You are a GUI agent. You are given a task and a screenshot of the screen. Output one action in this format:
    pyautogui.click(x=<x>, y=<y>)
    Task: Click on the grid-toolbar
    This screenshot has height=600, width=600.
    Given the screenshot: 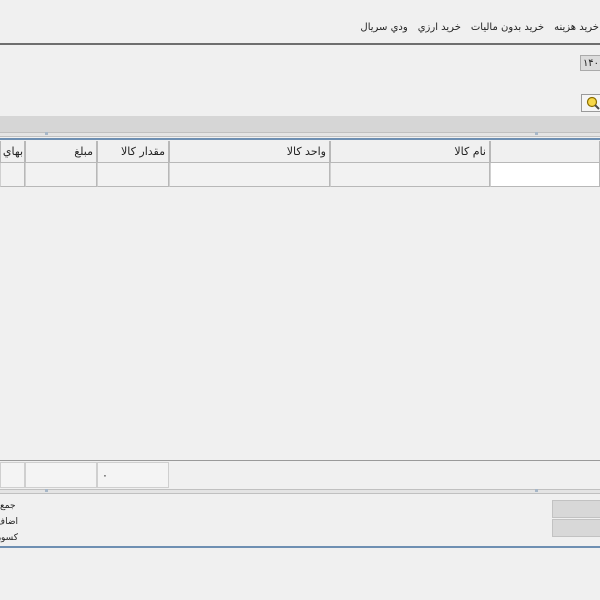 What is the action you would take?
    pyautogui.click(x=300, y=124)
    